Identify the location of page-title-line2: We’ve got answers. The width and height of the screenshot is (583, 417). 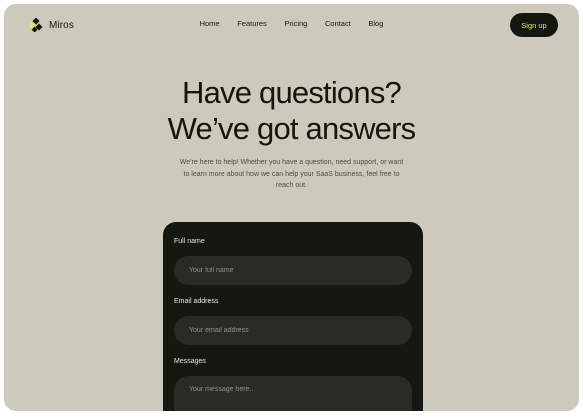
(292, 128).